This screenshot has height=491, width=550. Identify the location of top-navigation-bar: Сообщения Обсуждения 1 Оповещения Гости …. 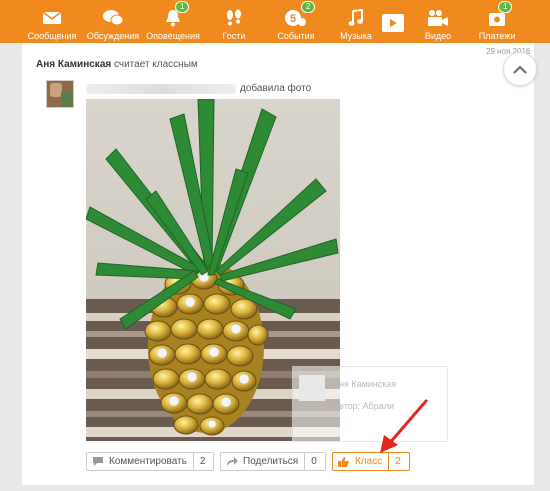
(275, 21).